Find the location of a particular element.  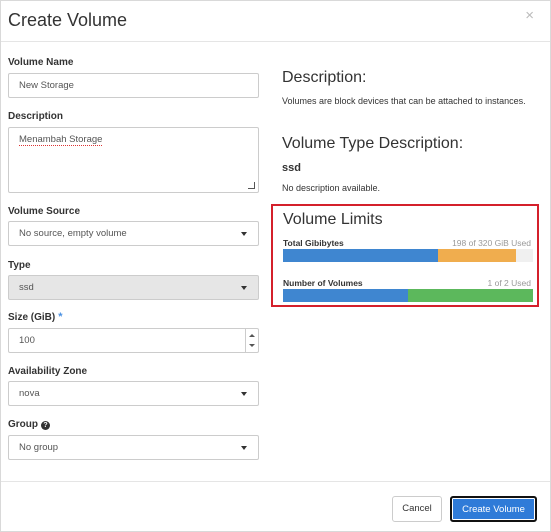

gibibytes-requested-segment is located at coordinates (477, 255).